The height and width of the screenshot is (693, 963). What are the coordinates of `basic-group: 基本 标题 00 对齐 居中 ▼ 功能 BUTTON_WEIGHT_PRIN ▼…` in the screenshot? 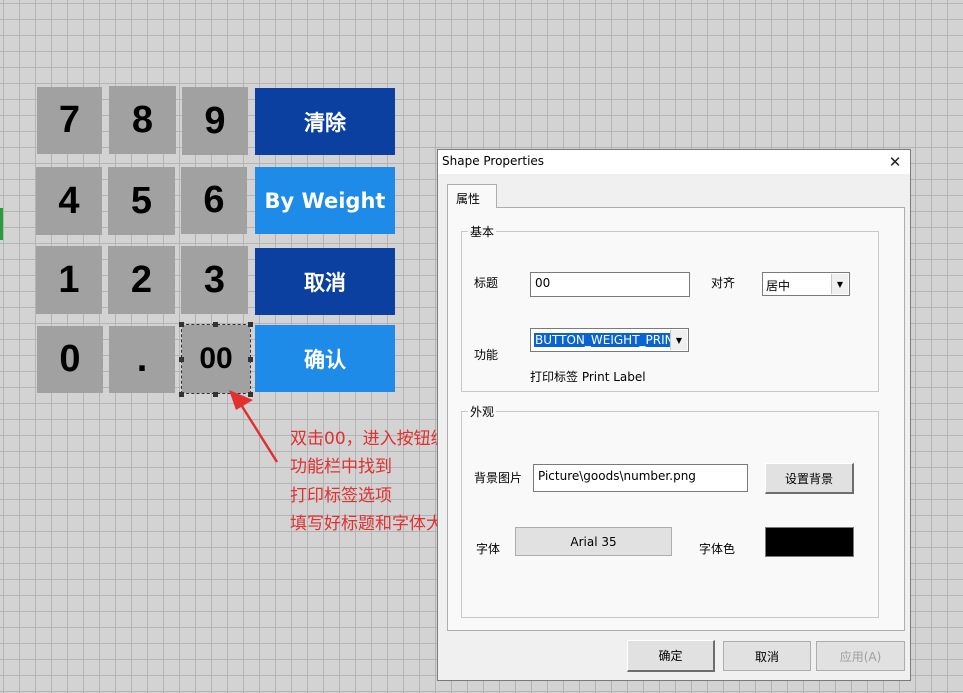 It's located at (670, 307).